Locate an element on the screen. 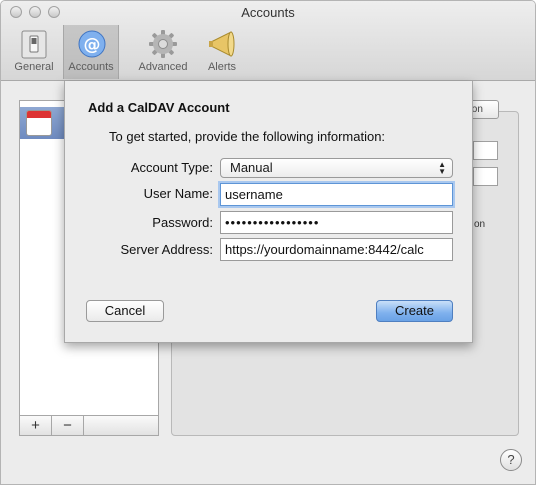 This screenshot has width=536, height=485. account-type-label: Account Type: is located at coordinates (171, 167).